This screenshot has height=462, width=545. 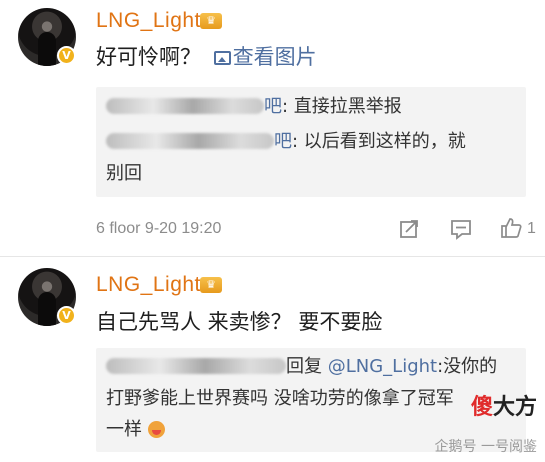 I want to click on reply-text-line2: 别回, so click(x=124, y=173).